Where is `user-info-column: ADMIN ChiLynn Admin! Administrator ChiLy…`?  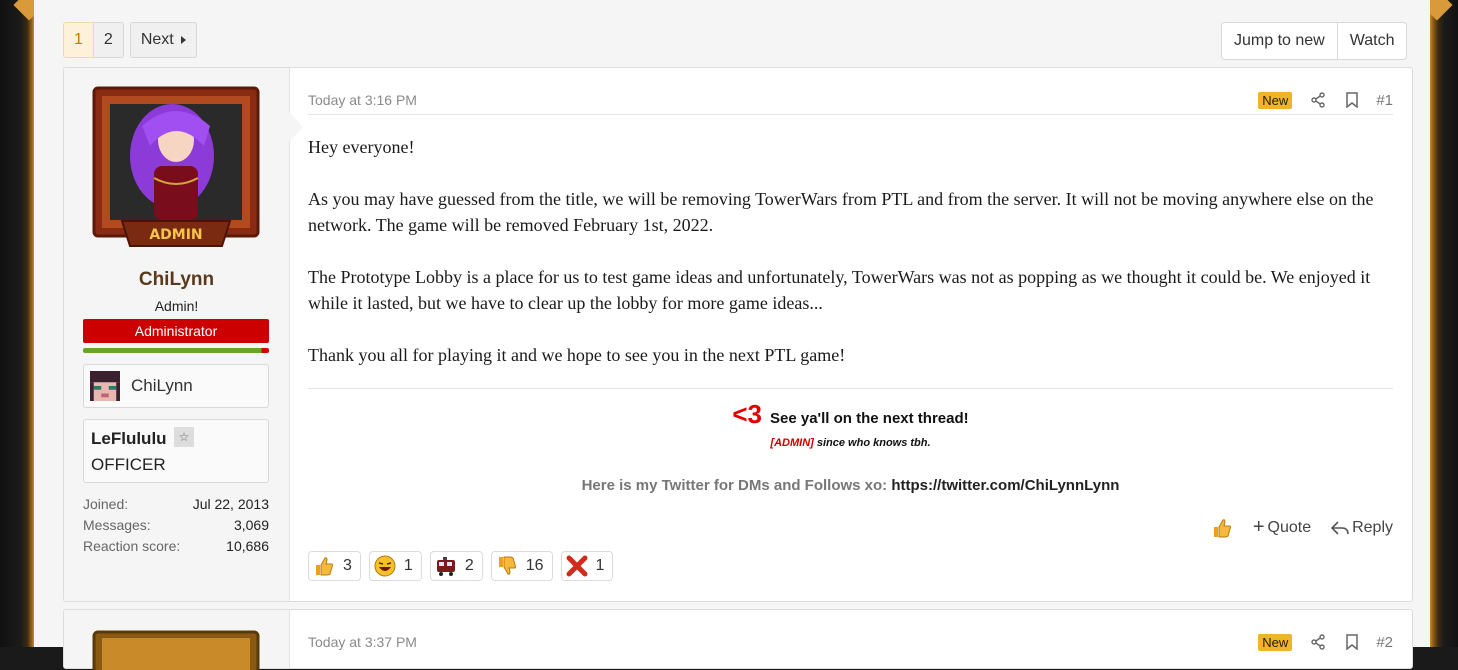
user-info-column: ADMIN ChiLynn Admin! Administrator ChiLy… is located at coordinates (177, 334).